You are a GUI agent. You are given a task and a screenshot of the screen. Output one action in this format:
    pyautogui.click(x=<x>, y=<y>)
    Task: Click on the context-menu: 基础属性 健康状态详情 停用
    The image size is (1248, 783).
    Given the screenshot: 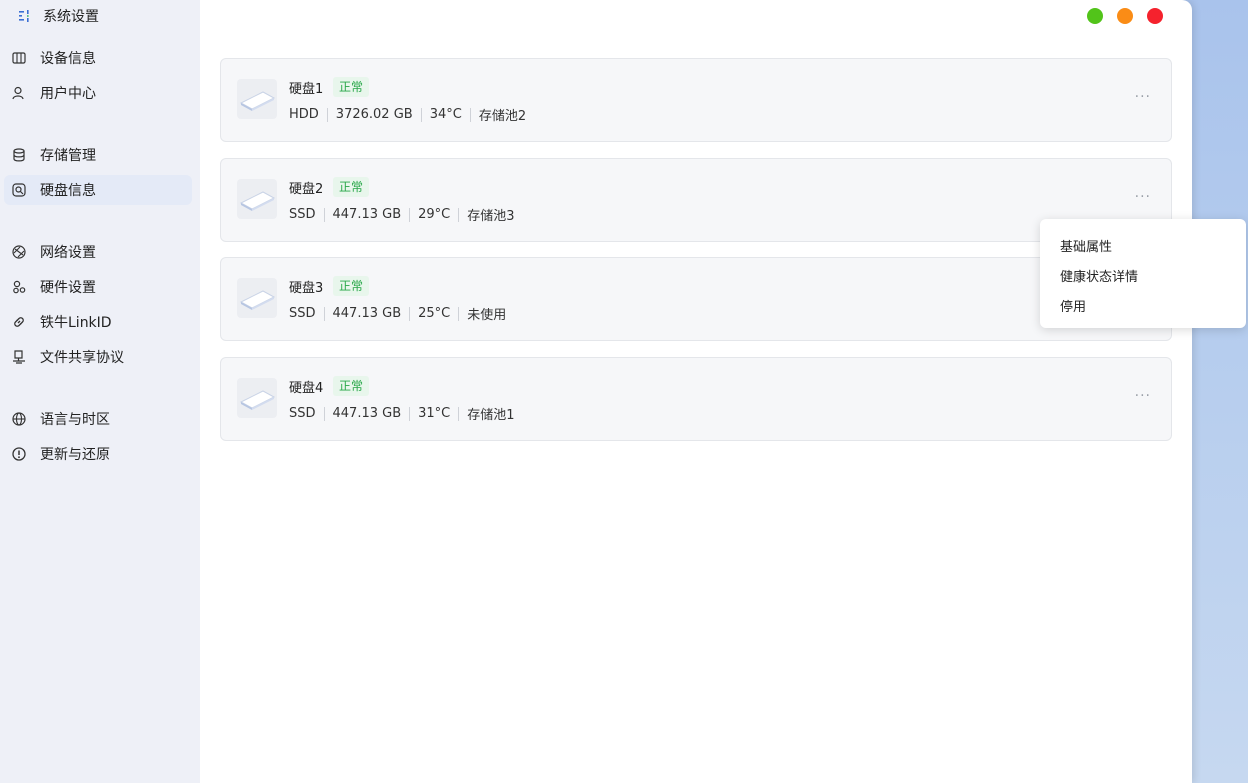 What is the action you would take?
    pyautogui.click(x=1143, y=273)
    